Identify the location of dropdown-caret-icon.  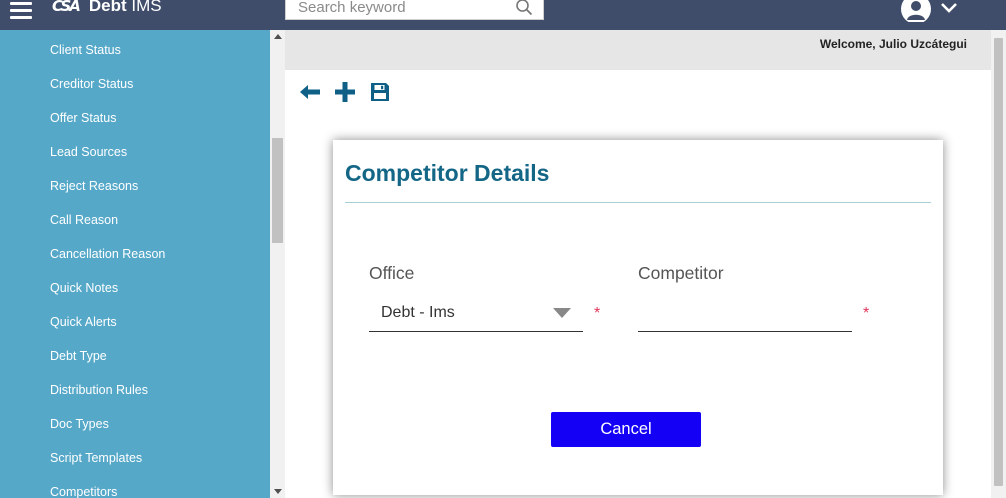
(562, 313).